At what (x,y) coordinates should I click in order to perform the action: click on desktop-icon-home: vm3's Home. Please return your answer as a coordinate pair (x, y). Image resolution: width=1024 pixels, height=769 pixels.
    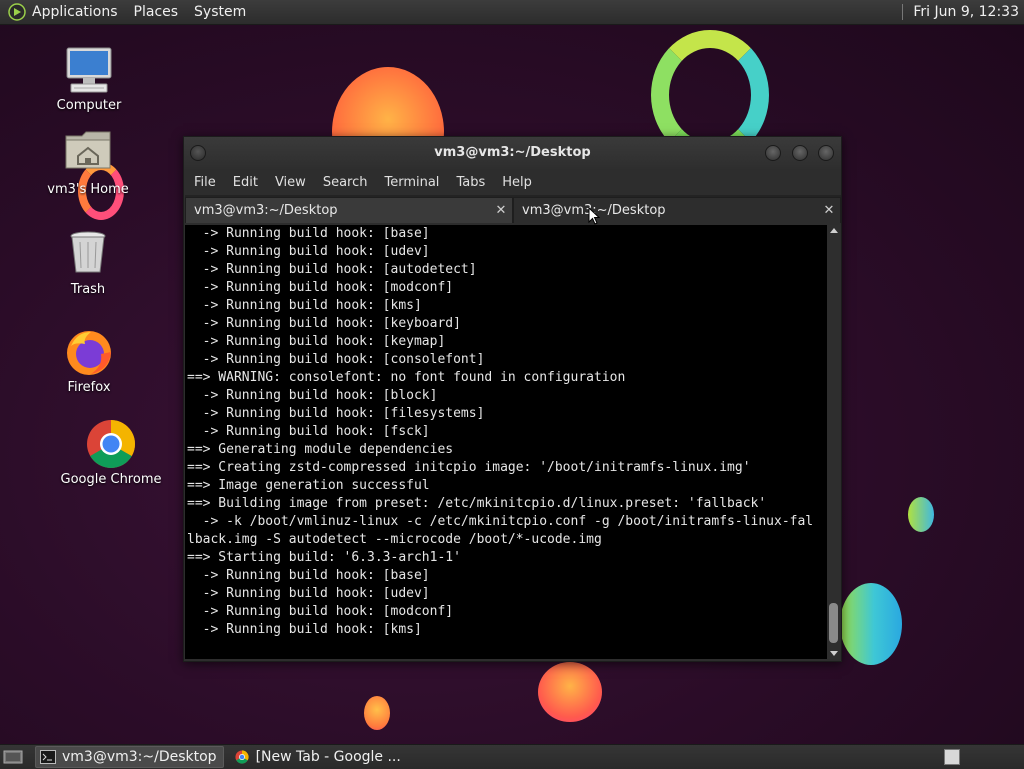
    Looking at the image, I should click on (88, 162).